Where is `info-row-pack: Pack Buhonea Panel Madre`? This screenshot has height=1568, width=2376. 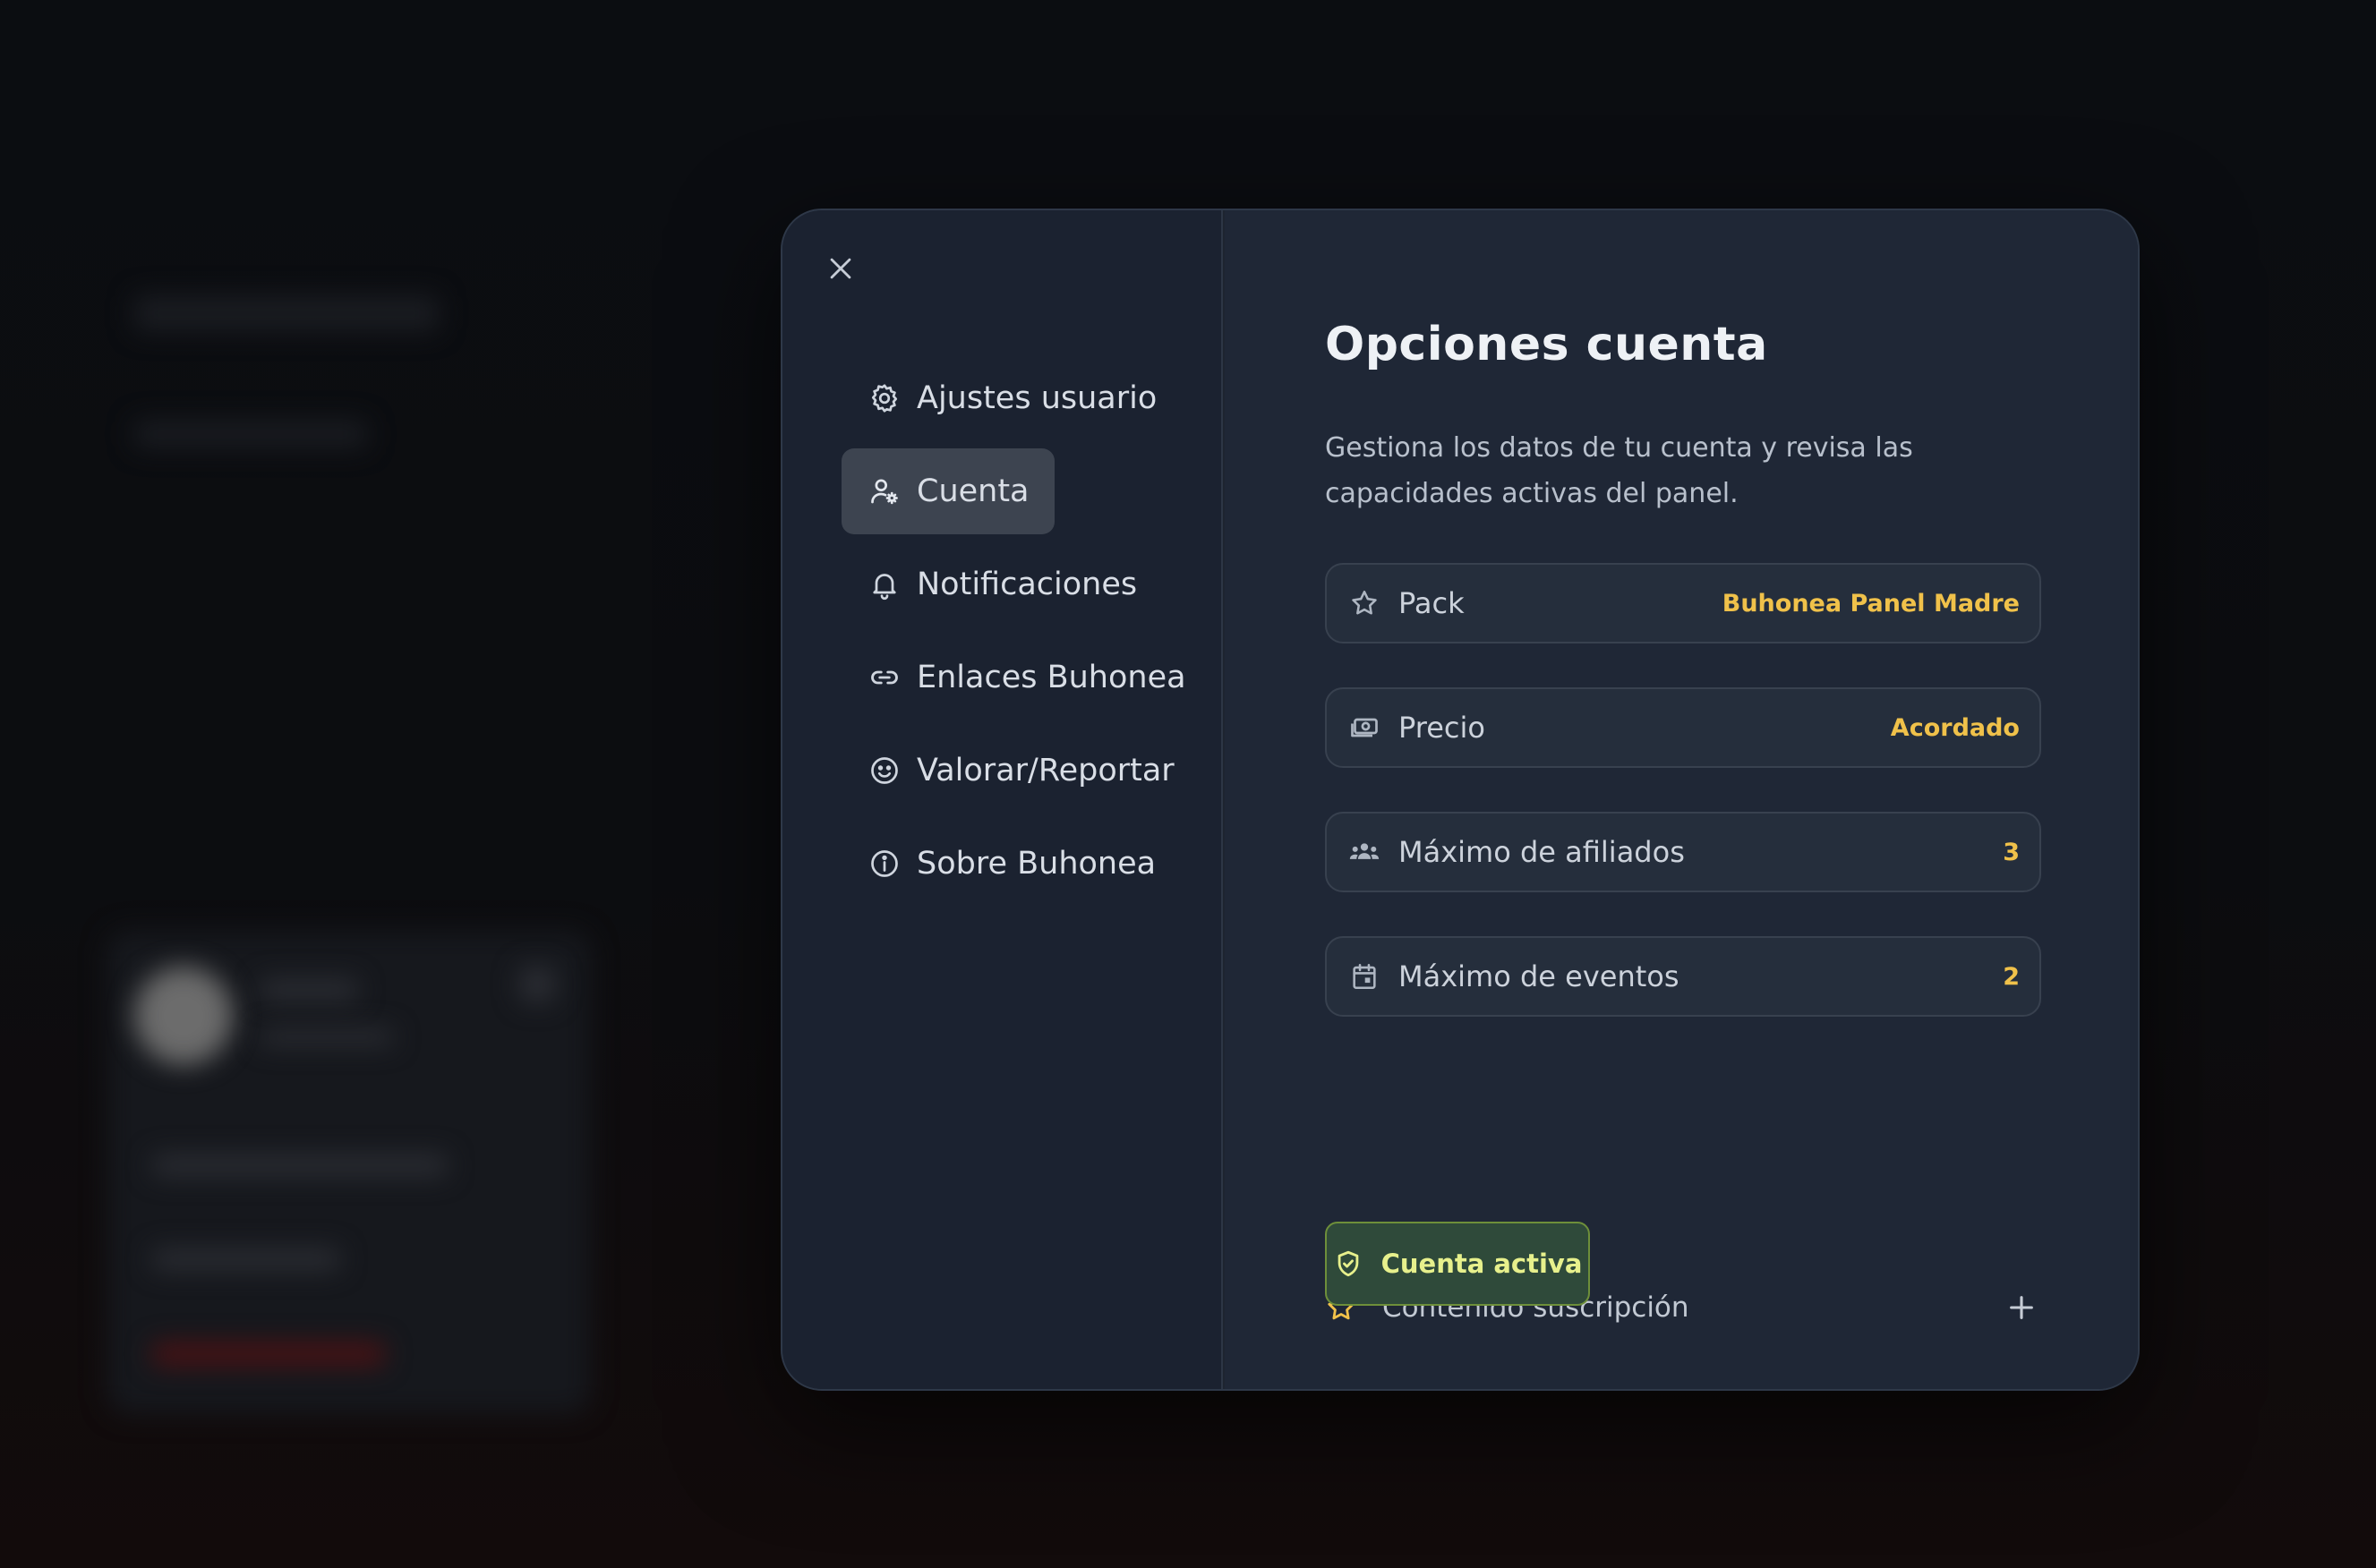
info-row-pack: Pack Buhonea Panel Madre is located at coordinates (1683, 603).